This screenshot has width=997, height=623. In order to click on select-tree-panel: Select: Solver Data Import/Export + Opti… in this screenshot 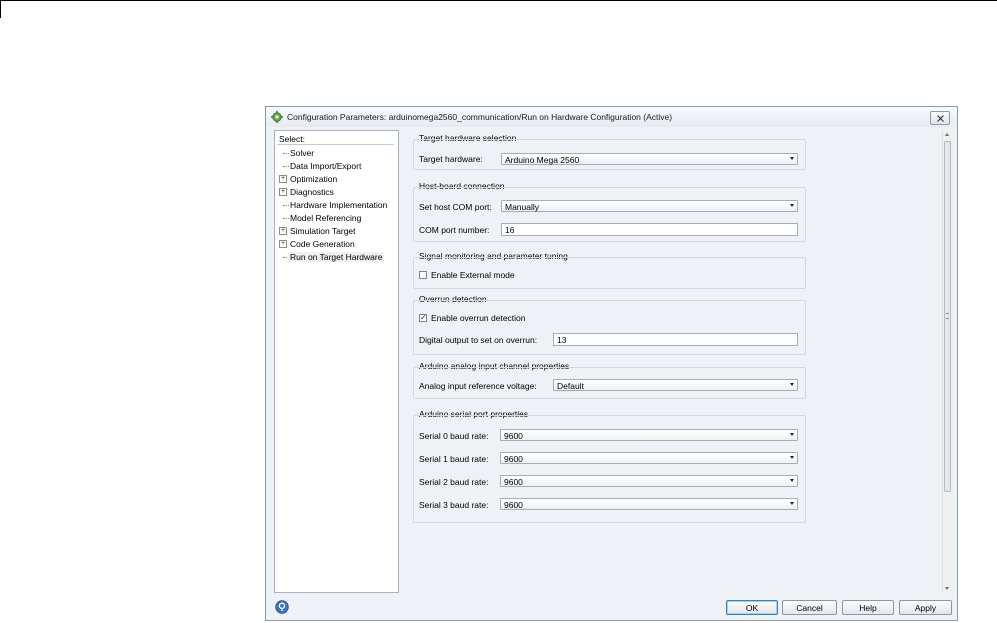, I will do `click(336, 361)`.